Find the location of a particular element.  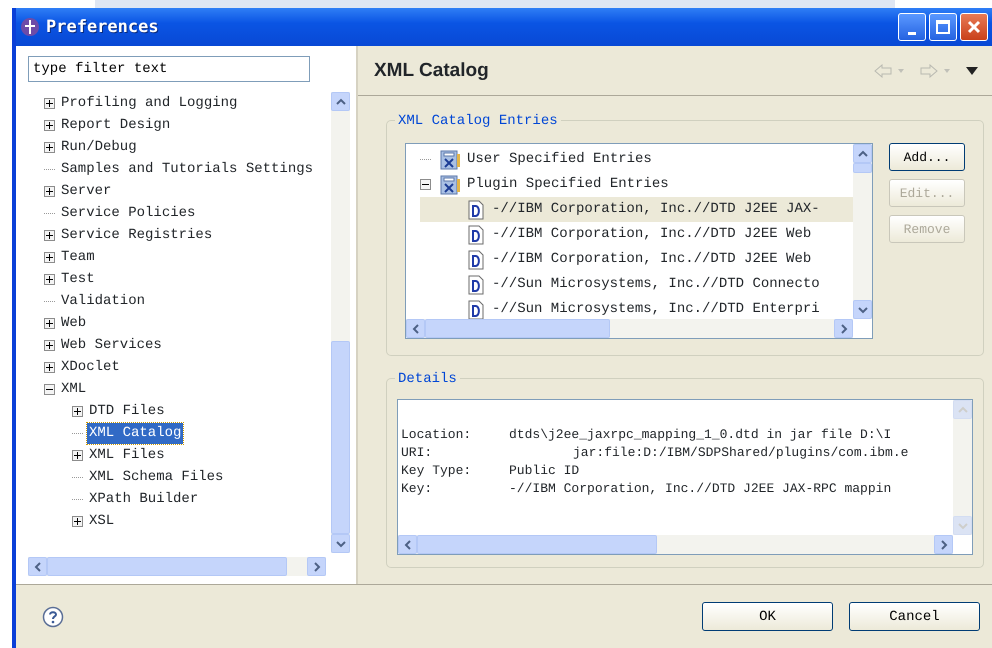

tree-item: Web Services is located at coordinates (111, 345).